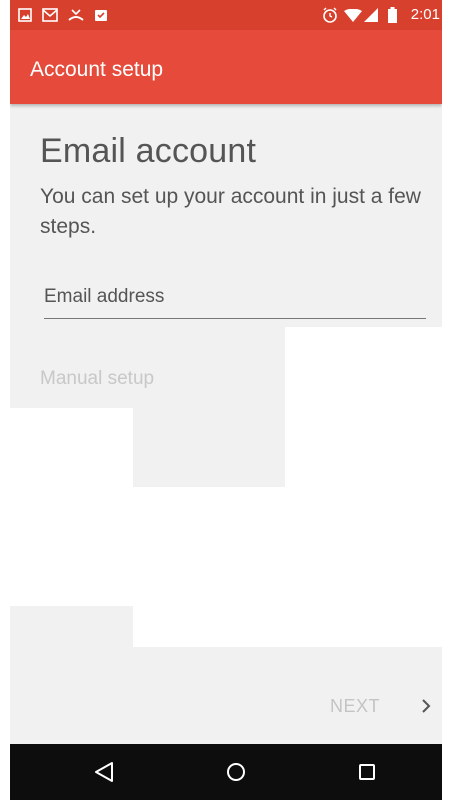  I want to click on app-bar: Account setup, so click(226, 67).